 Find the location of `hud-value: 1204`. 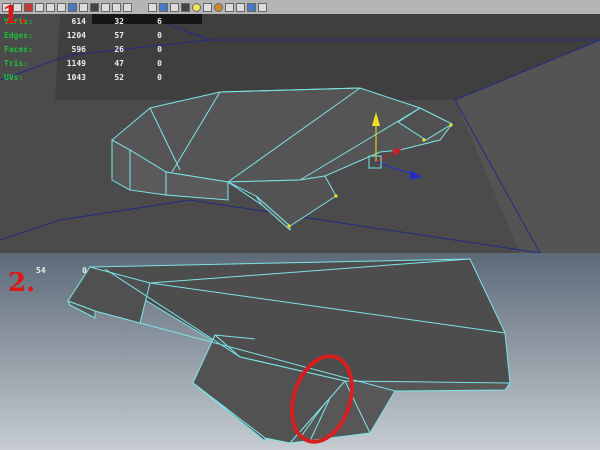

hud-value: 1204 is located at coordinates (76, 35).